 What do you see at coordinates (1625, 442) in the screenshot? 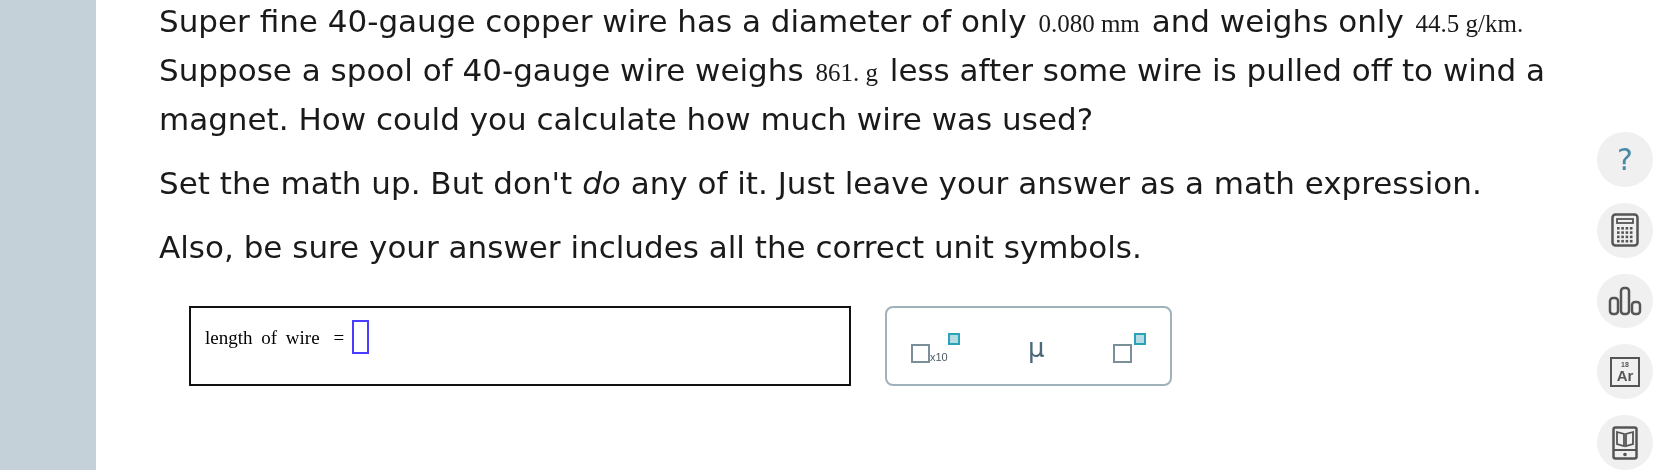
I see `book-icon` at bounding box center [1625, 442].